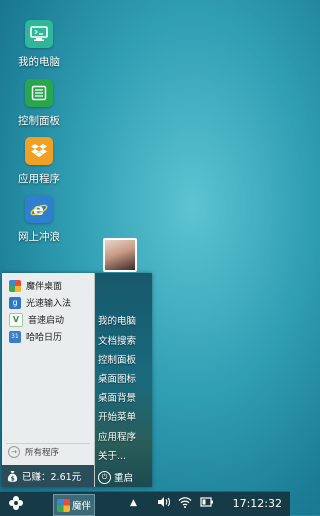 This screenshot has height=516, width=320. I want to click on earnings-label: 已赚：2.61元, so click(52, 477).